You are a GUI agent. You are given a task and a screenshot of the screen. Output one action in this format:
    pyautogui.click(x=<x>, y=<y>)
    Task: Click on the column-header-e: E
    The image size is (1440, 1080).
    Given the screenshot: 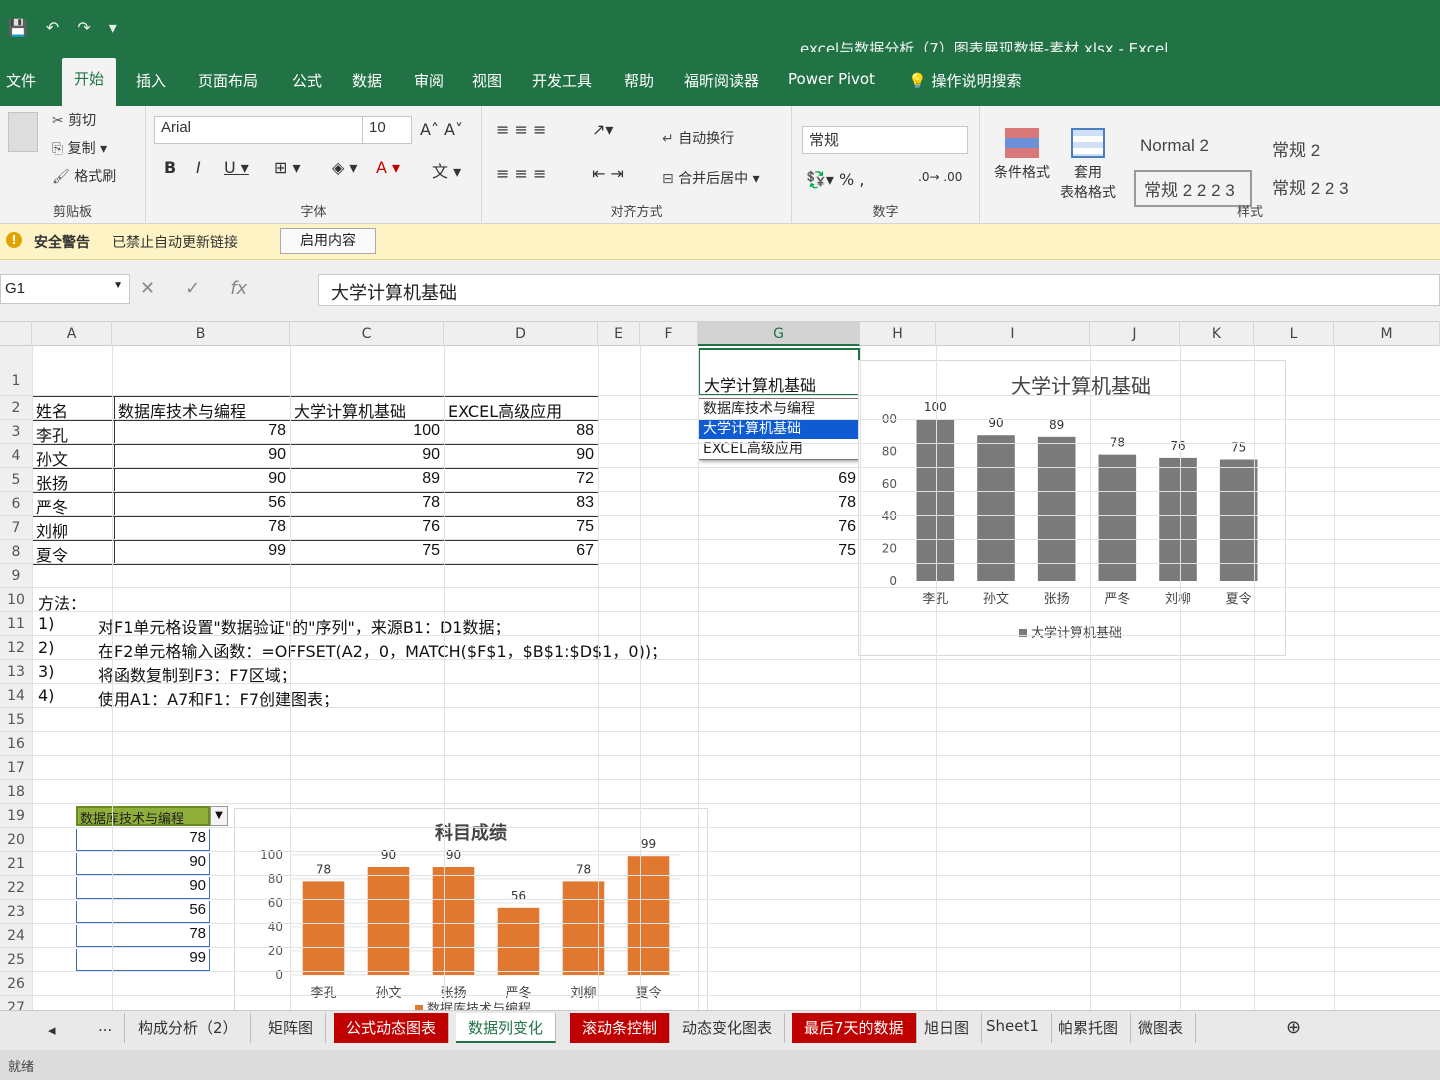 What is the action you would take?
    pyautogui.click(x=619, y=334)
    